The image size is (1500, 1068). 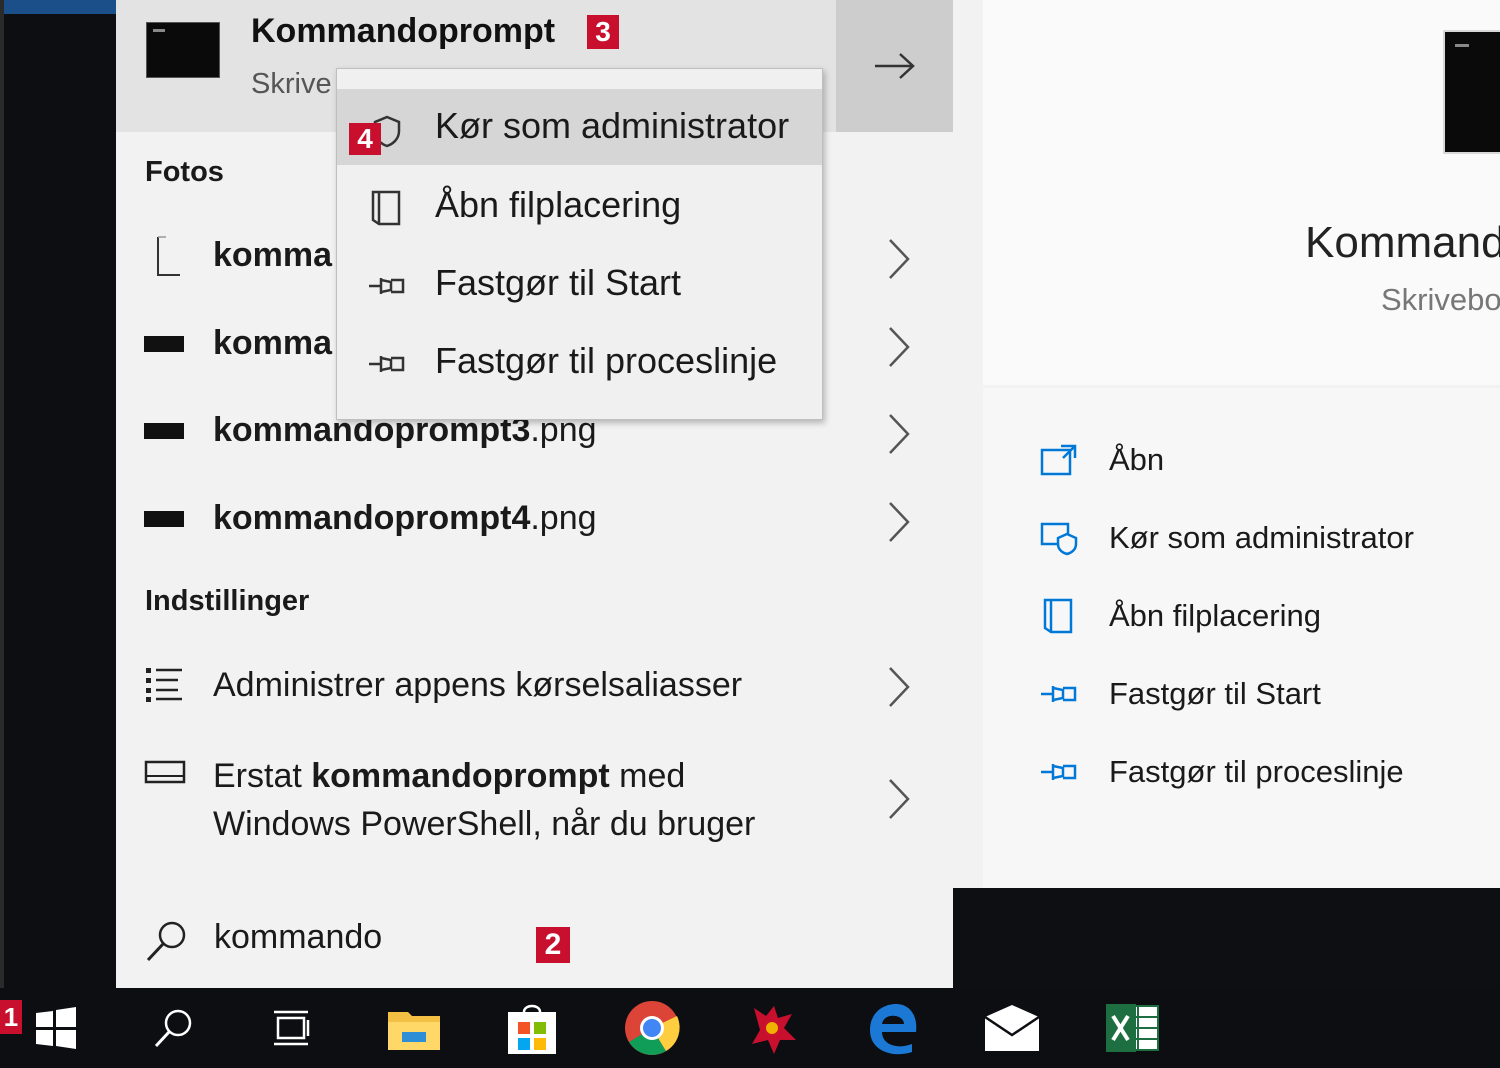 What do you see at coordinates (1132, 1028) in the screenshot?
I see `excel-icon` at bounding box center [1132, 1028].